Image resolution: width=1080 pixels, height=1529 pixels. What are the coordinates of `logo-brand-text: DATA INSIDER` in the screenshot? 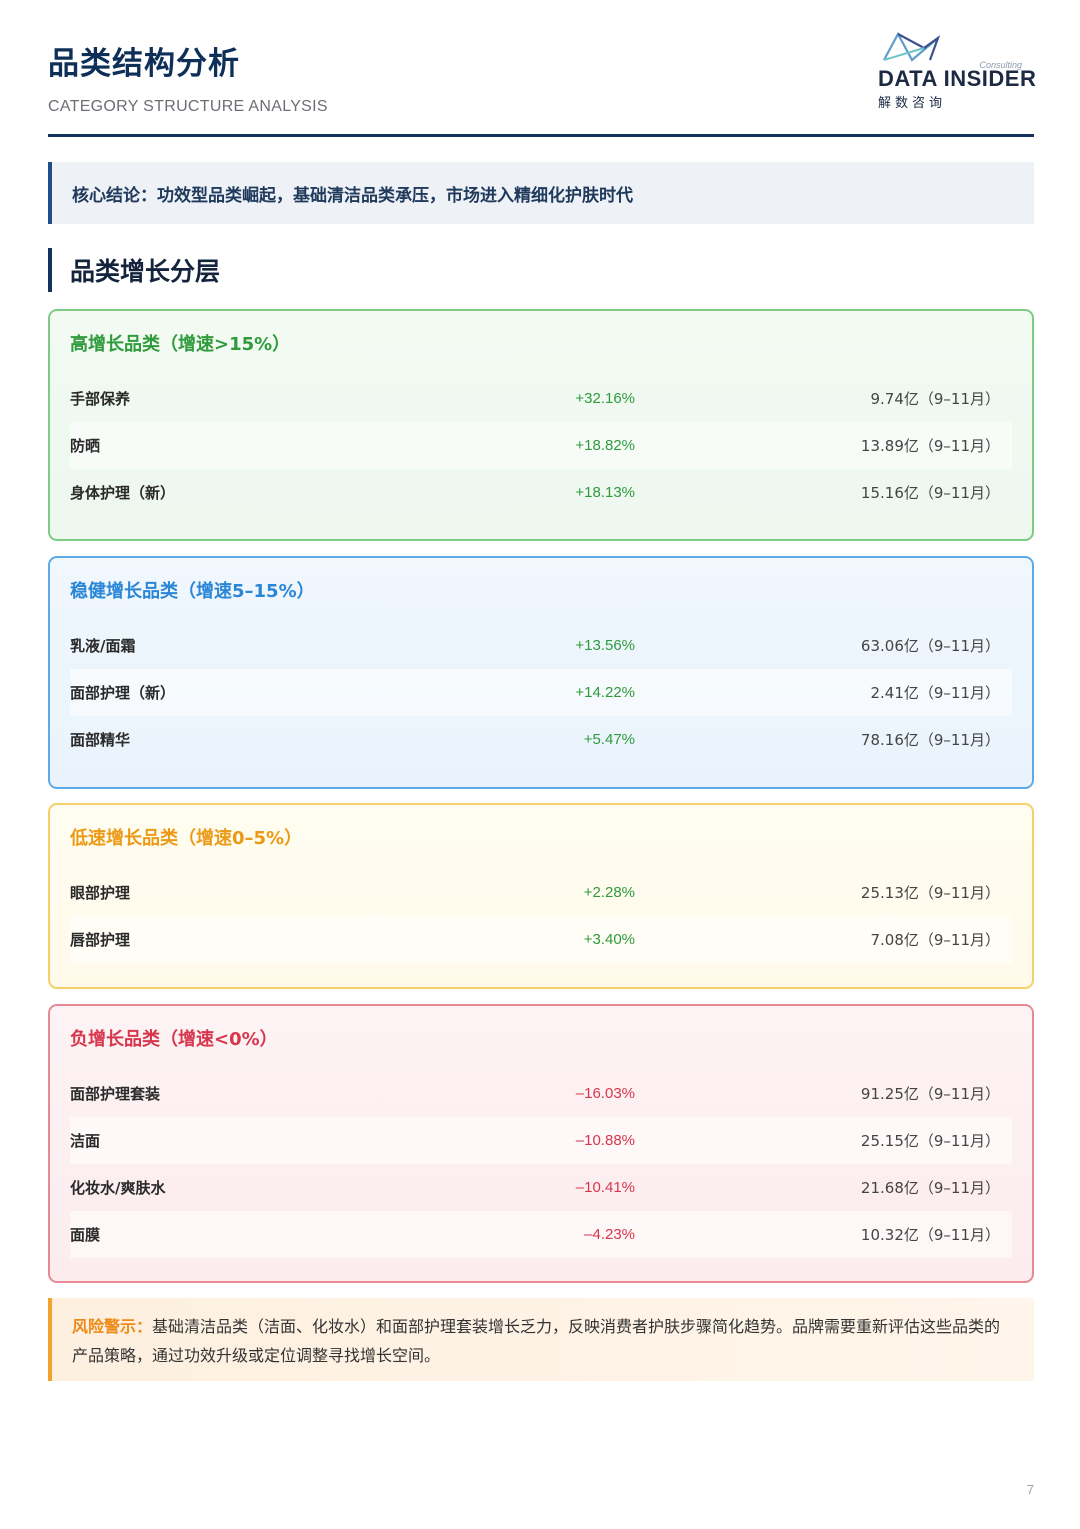 It's located at (957, 78).